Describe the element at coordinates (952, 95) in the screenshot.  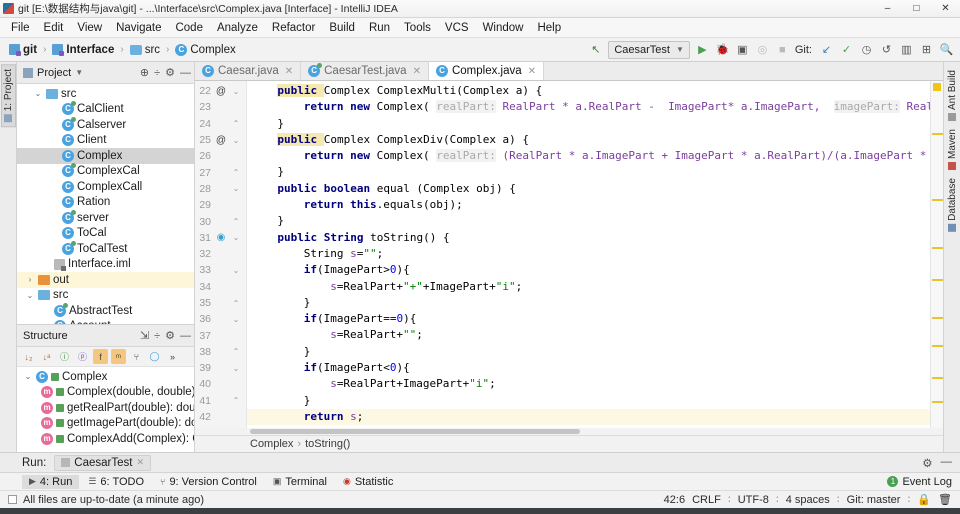
I see `tool-tab-ant-build: Ant Build` at that location.